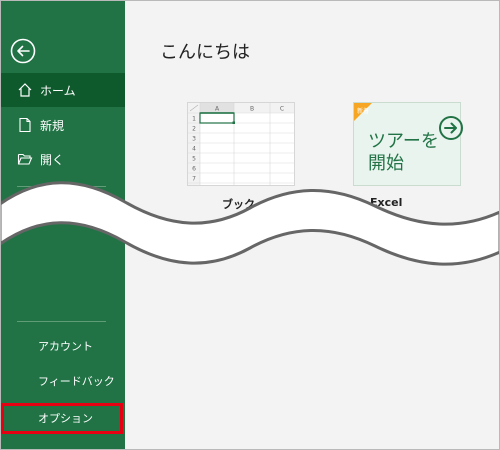 Image resolution: width=500 pixels, height=450 pixels. What do you see at coordinates (52, 159) in the screenshot?
I see `sidebar-item-label: 開く` at bounding box center [52, 159].